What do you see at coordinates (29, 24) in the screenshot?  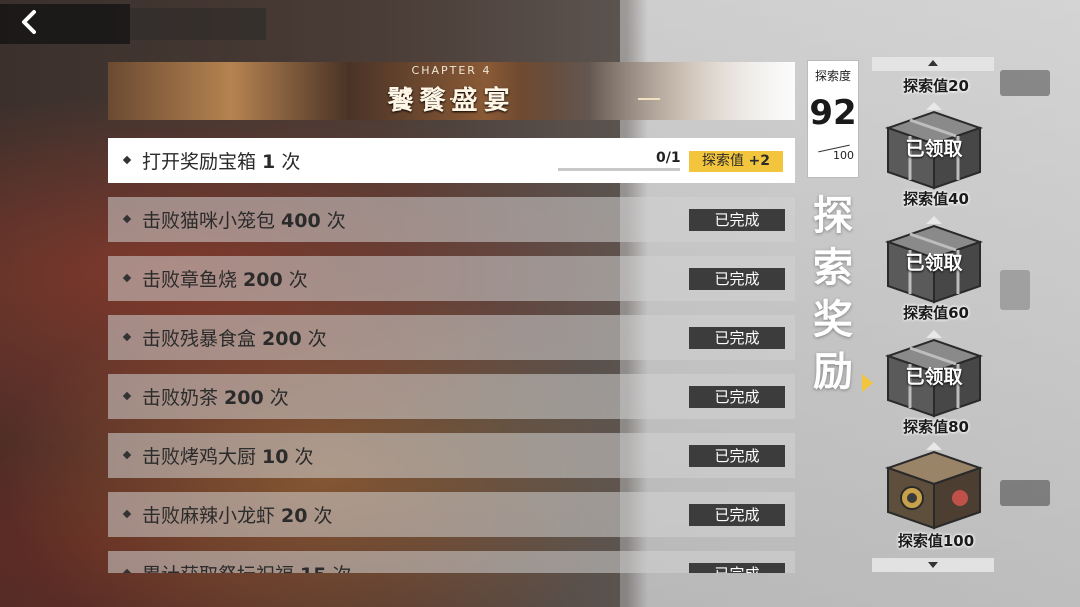 I see `chevron-left-icon` at bounding box center [29, 24].